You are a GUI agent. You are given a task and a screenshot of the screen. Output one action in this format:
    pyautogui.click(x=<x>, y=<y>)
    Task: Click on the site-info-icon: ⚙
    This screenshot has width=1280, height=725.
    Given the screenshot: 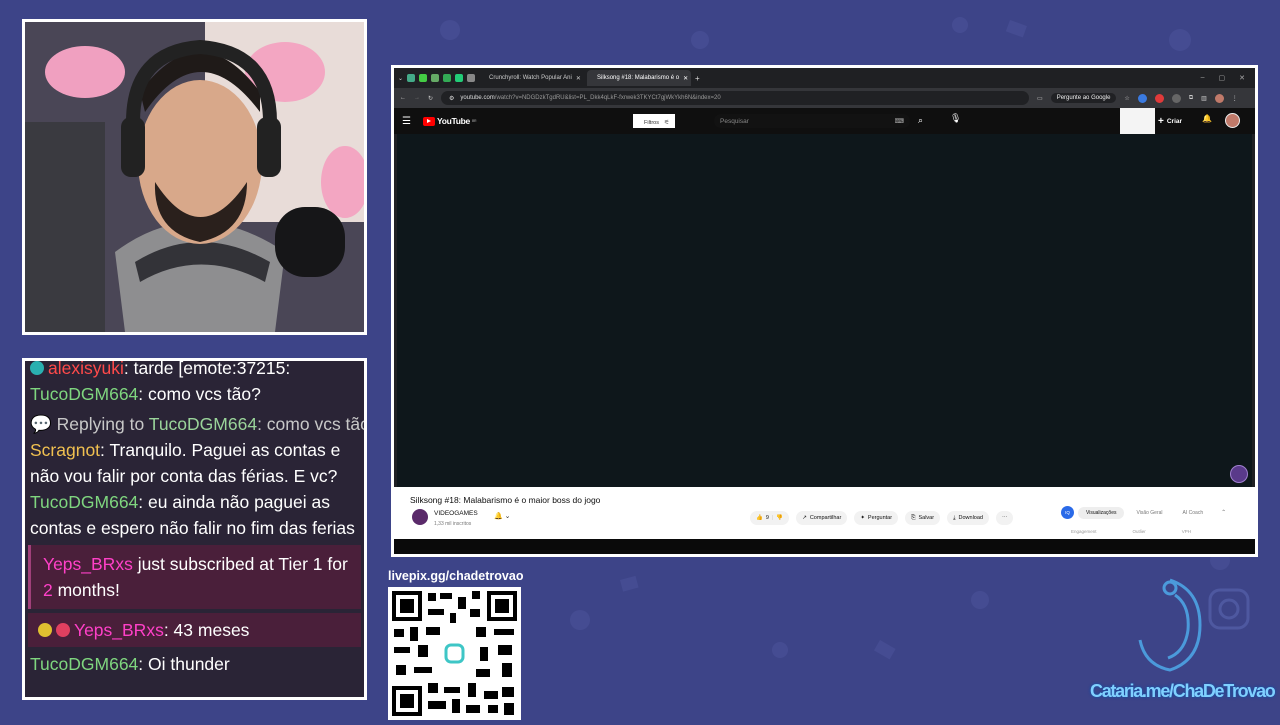 What is the action you would take?
    pyautogui.click(x=451, y=98)
    